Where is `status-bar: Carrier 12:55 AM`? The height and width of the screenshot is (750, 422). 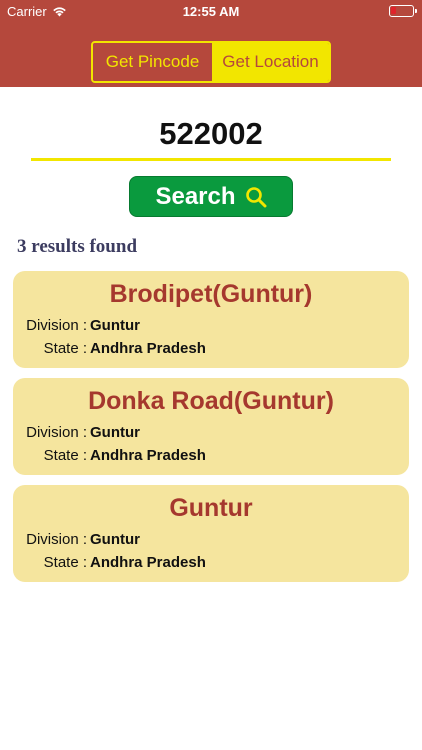 status-bar: Carrier 12:55 AM is located at coordinates (211, 11).